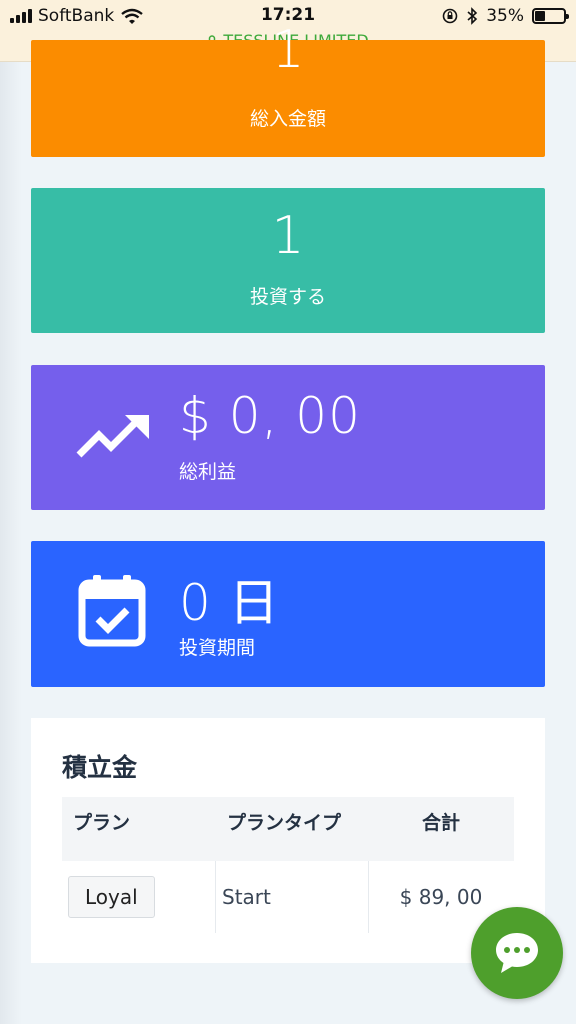 Image resolution: width=576 pixels, height=1024 pixels. I want to click on chat-bubble-icon, so click(517, 953).